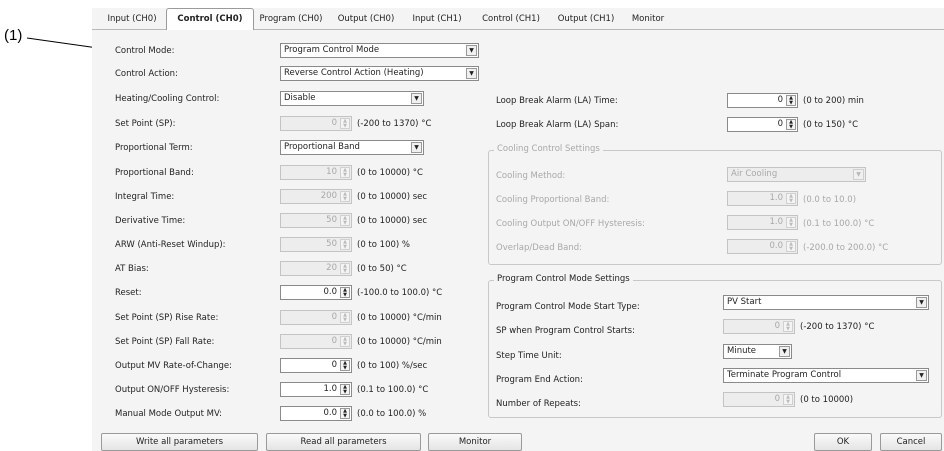  Describe the element at coordinates (179, 442) in the screenshot. I see `write-all-parameters-button: Write all parameters` at that location.